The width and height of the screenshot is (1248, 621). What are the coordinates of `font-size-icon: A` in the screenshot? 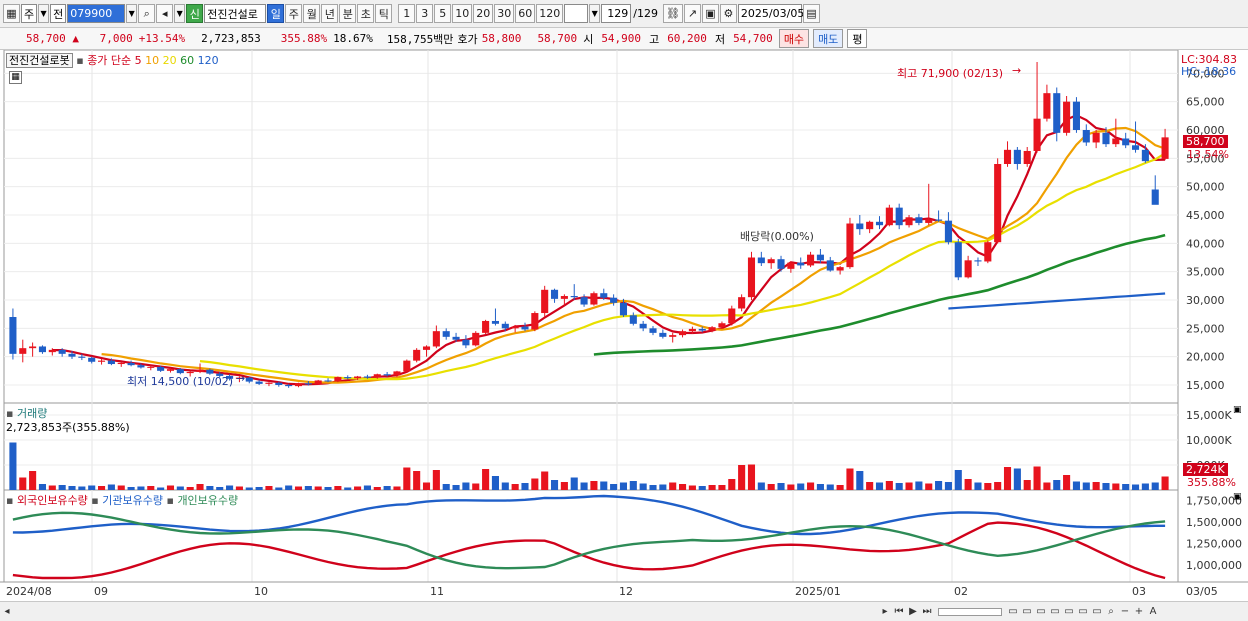 It's located at (1153, 612).